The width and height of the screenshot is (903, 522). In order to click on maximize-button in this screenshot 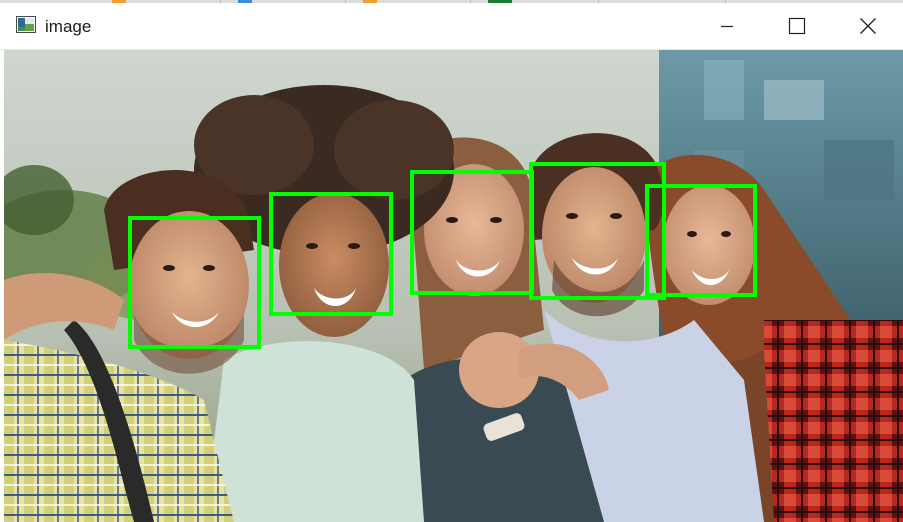, I will do `click(797, 26)`.